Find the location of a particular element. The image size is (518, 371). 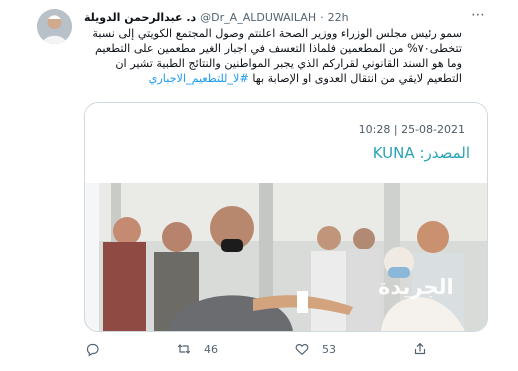

card-source: المصدر: KUNA is located at coordinates (421, 153).